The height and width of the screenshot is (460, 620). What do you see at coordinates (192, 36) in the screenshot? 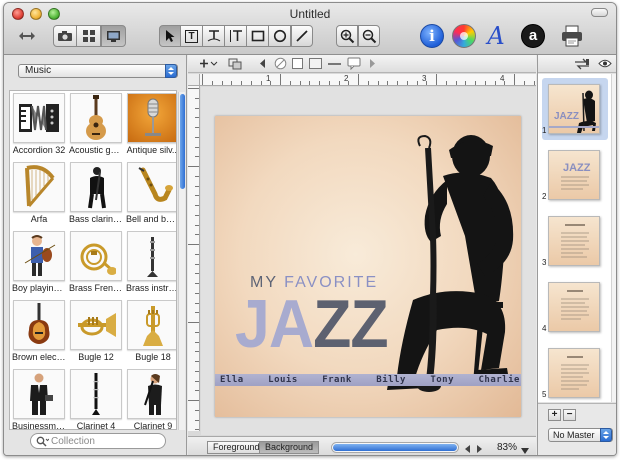
I see `text-box-tool-button: T` at bounding box center [192, 36].